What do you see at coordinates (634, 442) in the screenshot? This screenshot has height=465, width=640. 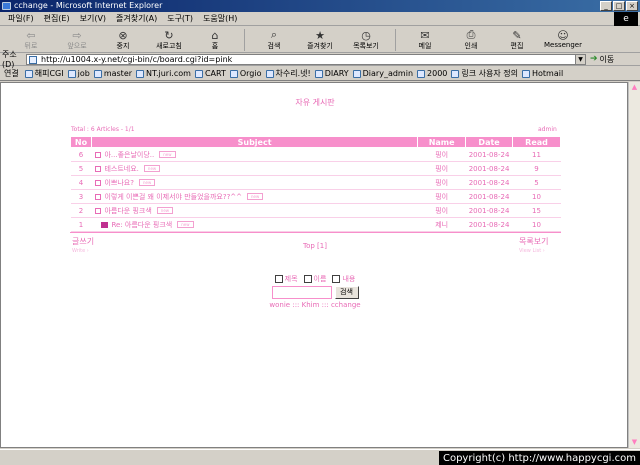 I see `scroll-down-icon: ▼` at bounding box center [634, 442].